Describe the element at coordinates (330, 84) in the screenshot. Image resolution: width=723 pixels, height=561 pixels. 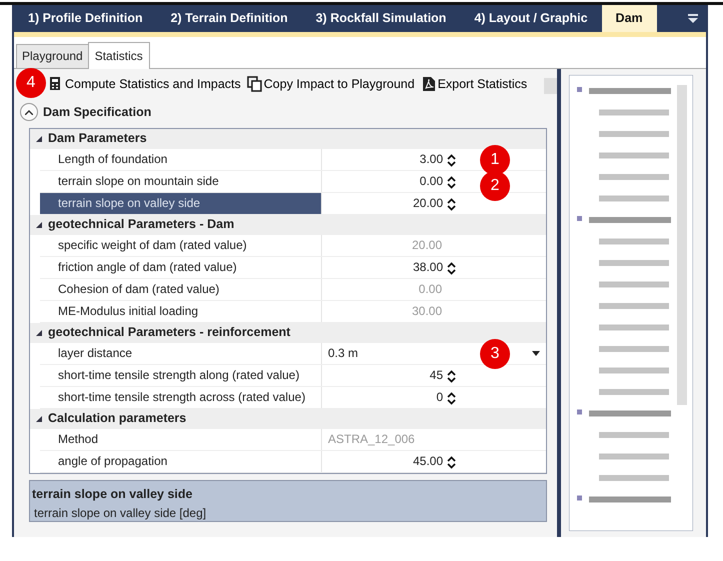
I see `toolbar-button: Copy Impact to Playground` at that location.